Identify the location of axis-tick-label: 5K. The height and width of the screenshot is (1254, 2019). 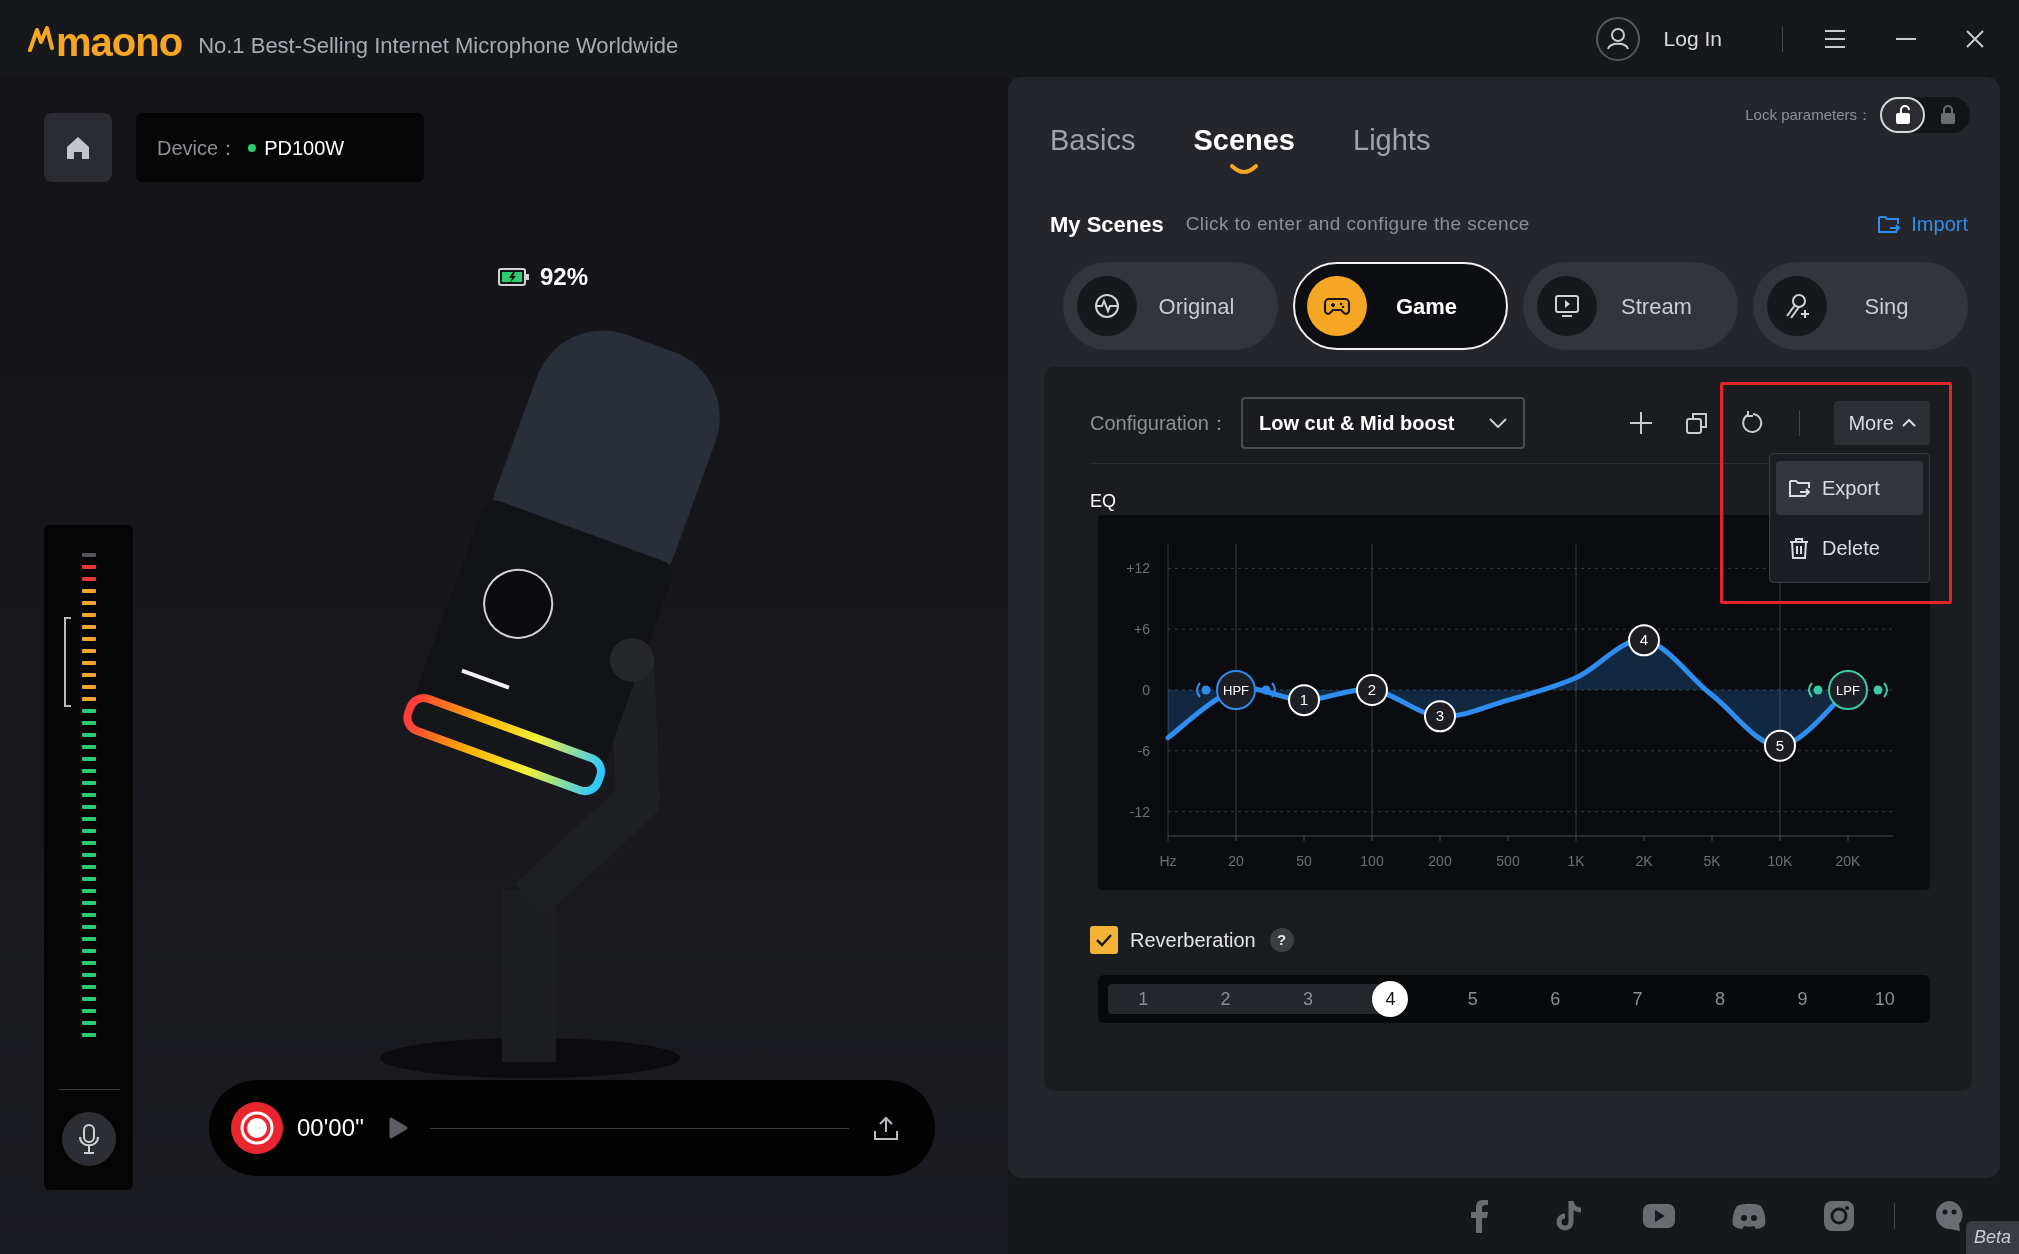
(1712, 861).